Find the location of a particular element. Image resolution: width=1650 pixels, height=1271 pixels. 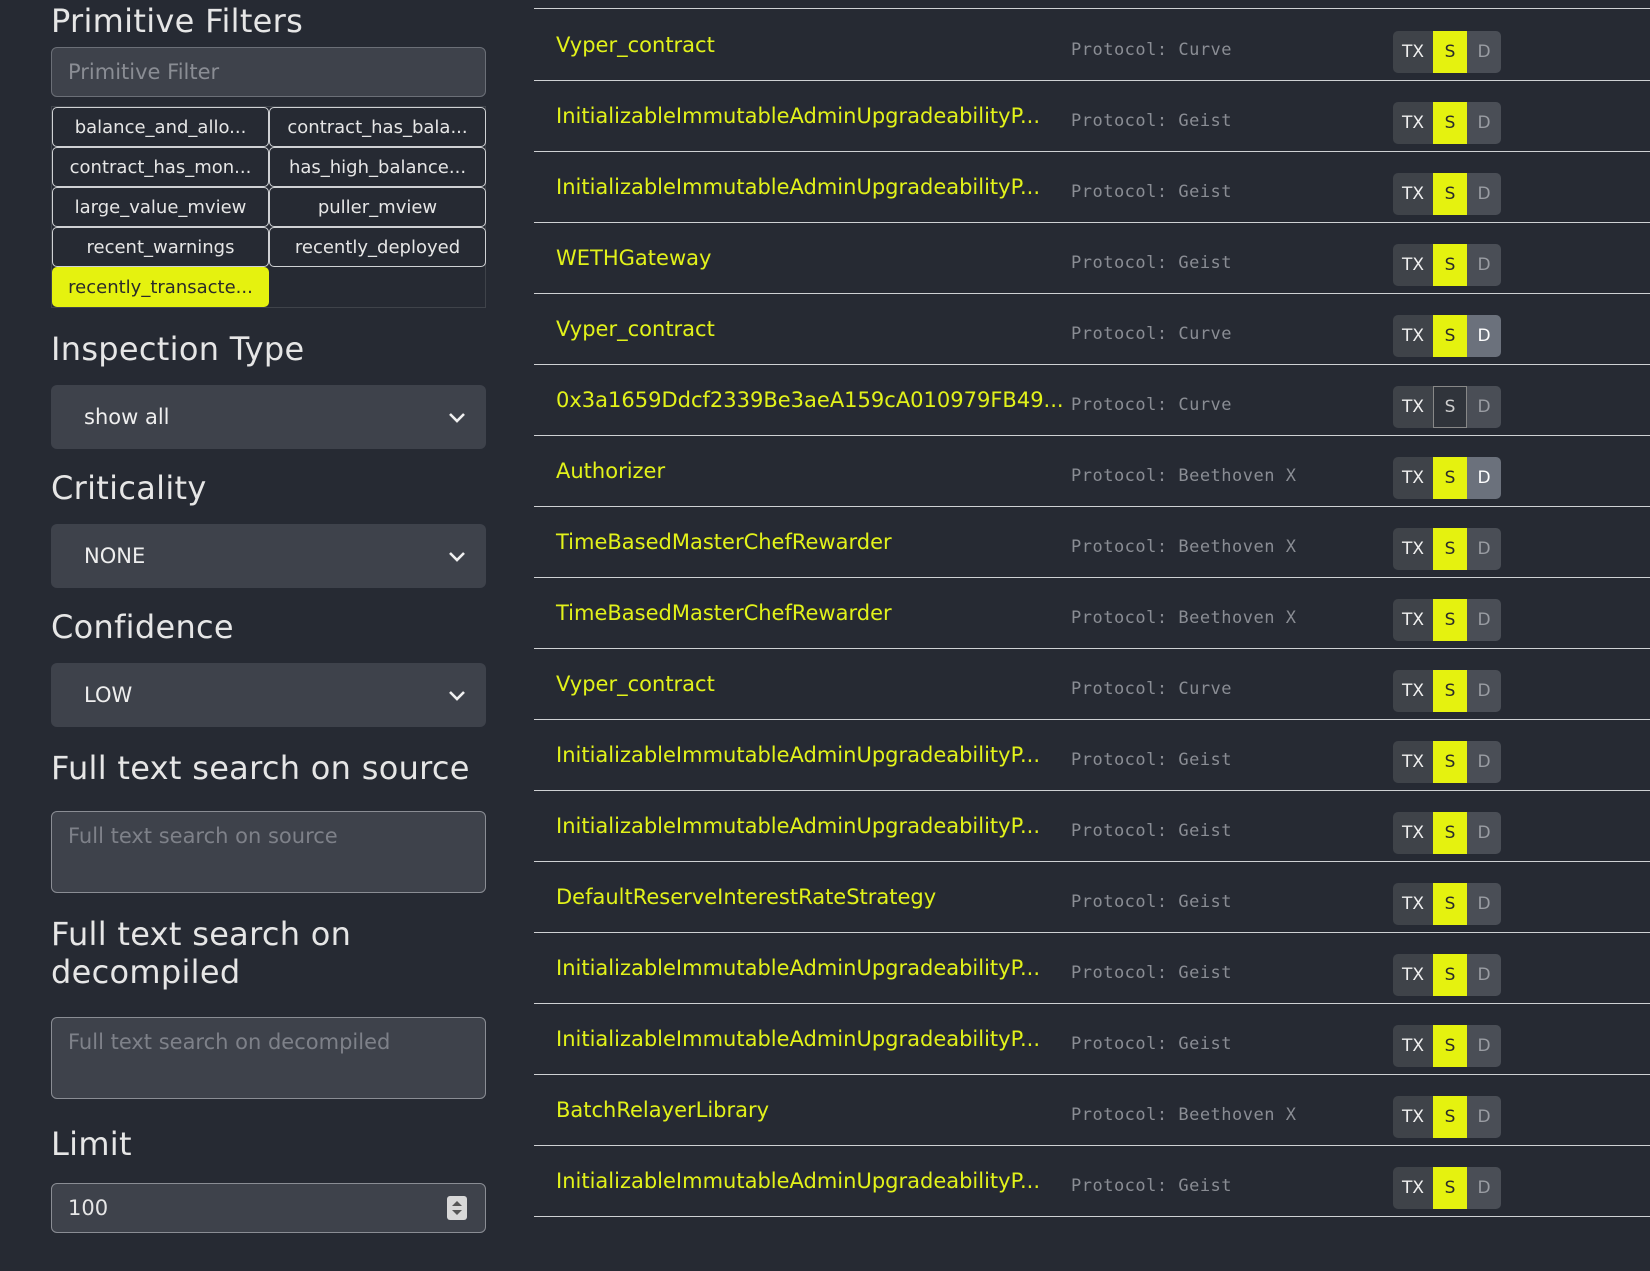

filter-chip: puller_mview is located at coordinates (377, 207).